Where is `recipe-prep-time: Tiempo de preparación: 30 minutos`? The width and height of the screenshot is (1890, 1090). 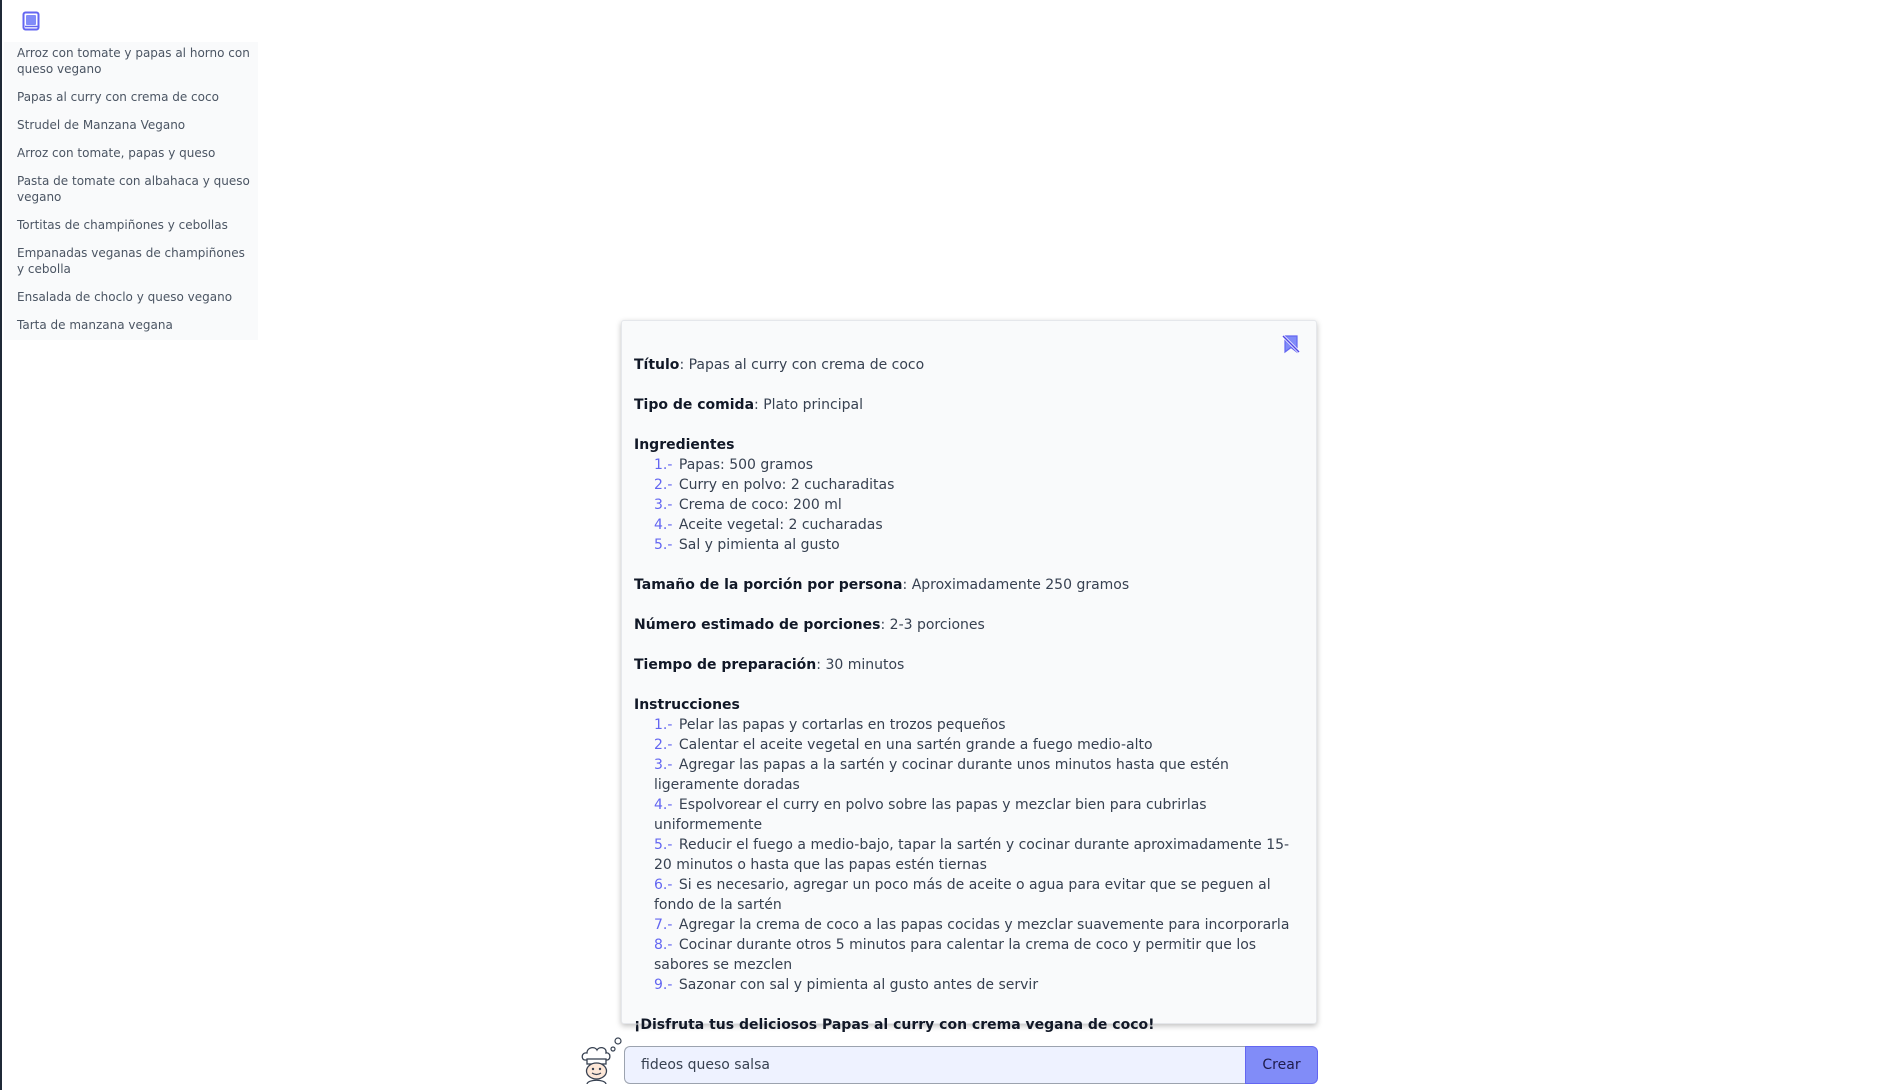
recipe-prep-time: Tiempo de preparación: 30 minutos is located at coordinates (769, 665).